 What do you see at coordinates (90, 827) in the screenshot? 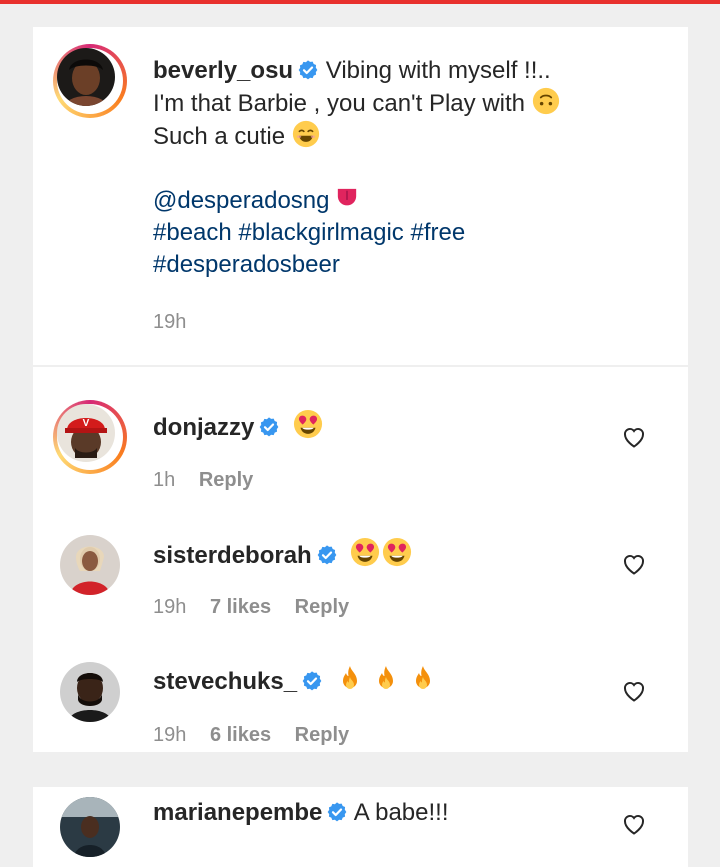
I see `avatar-marianepembe` at bounding box center [90, 827].